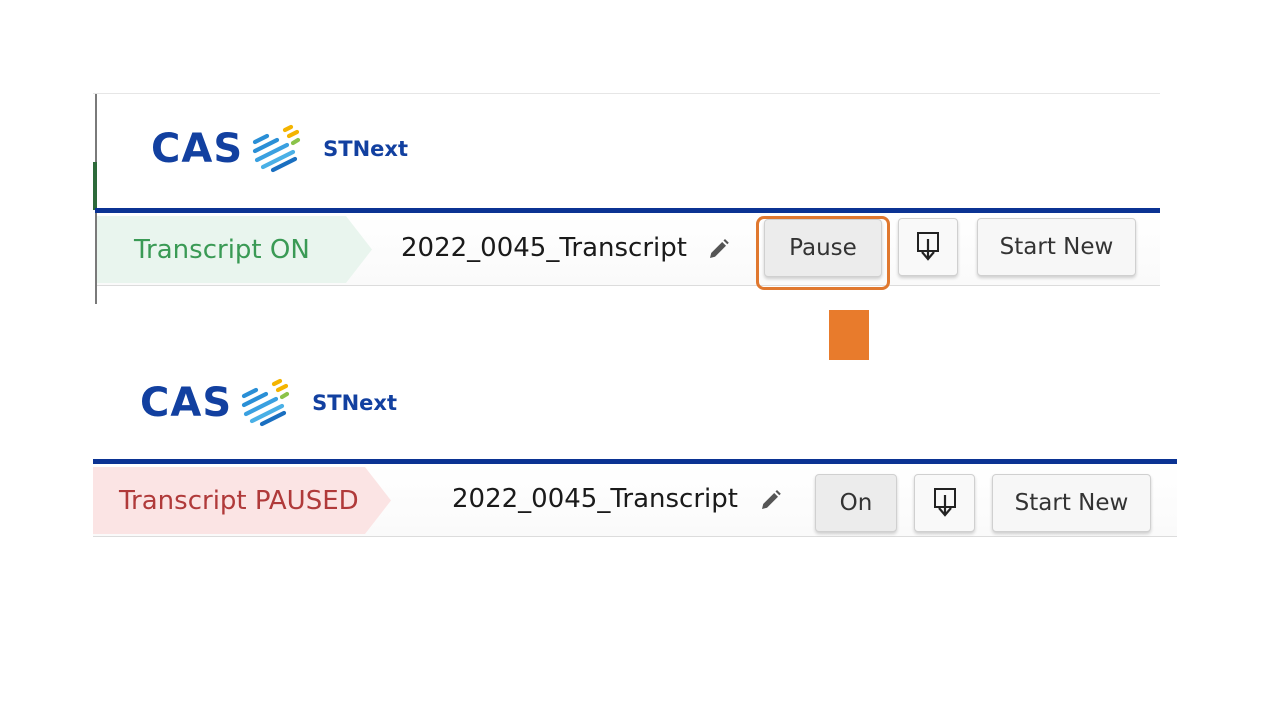 The height and width of the screenshot is (720, 1280). What do you see at coordinates (222, 249) in the screenshot?
I see `transcript-status-label: Transcript ON` at bounding box center [222, 249].